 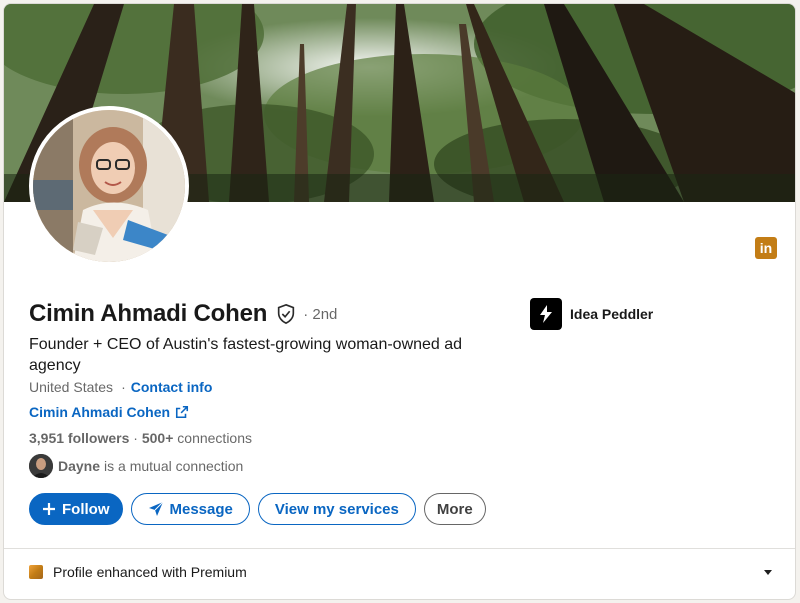 I want to click on mutual-text: is a mutual connection, so click(x=174, y=466).